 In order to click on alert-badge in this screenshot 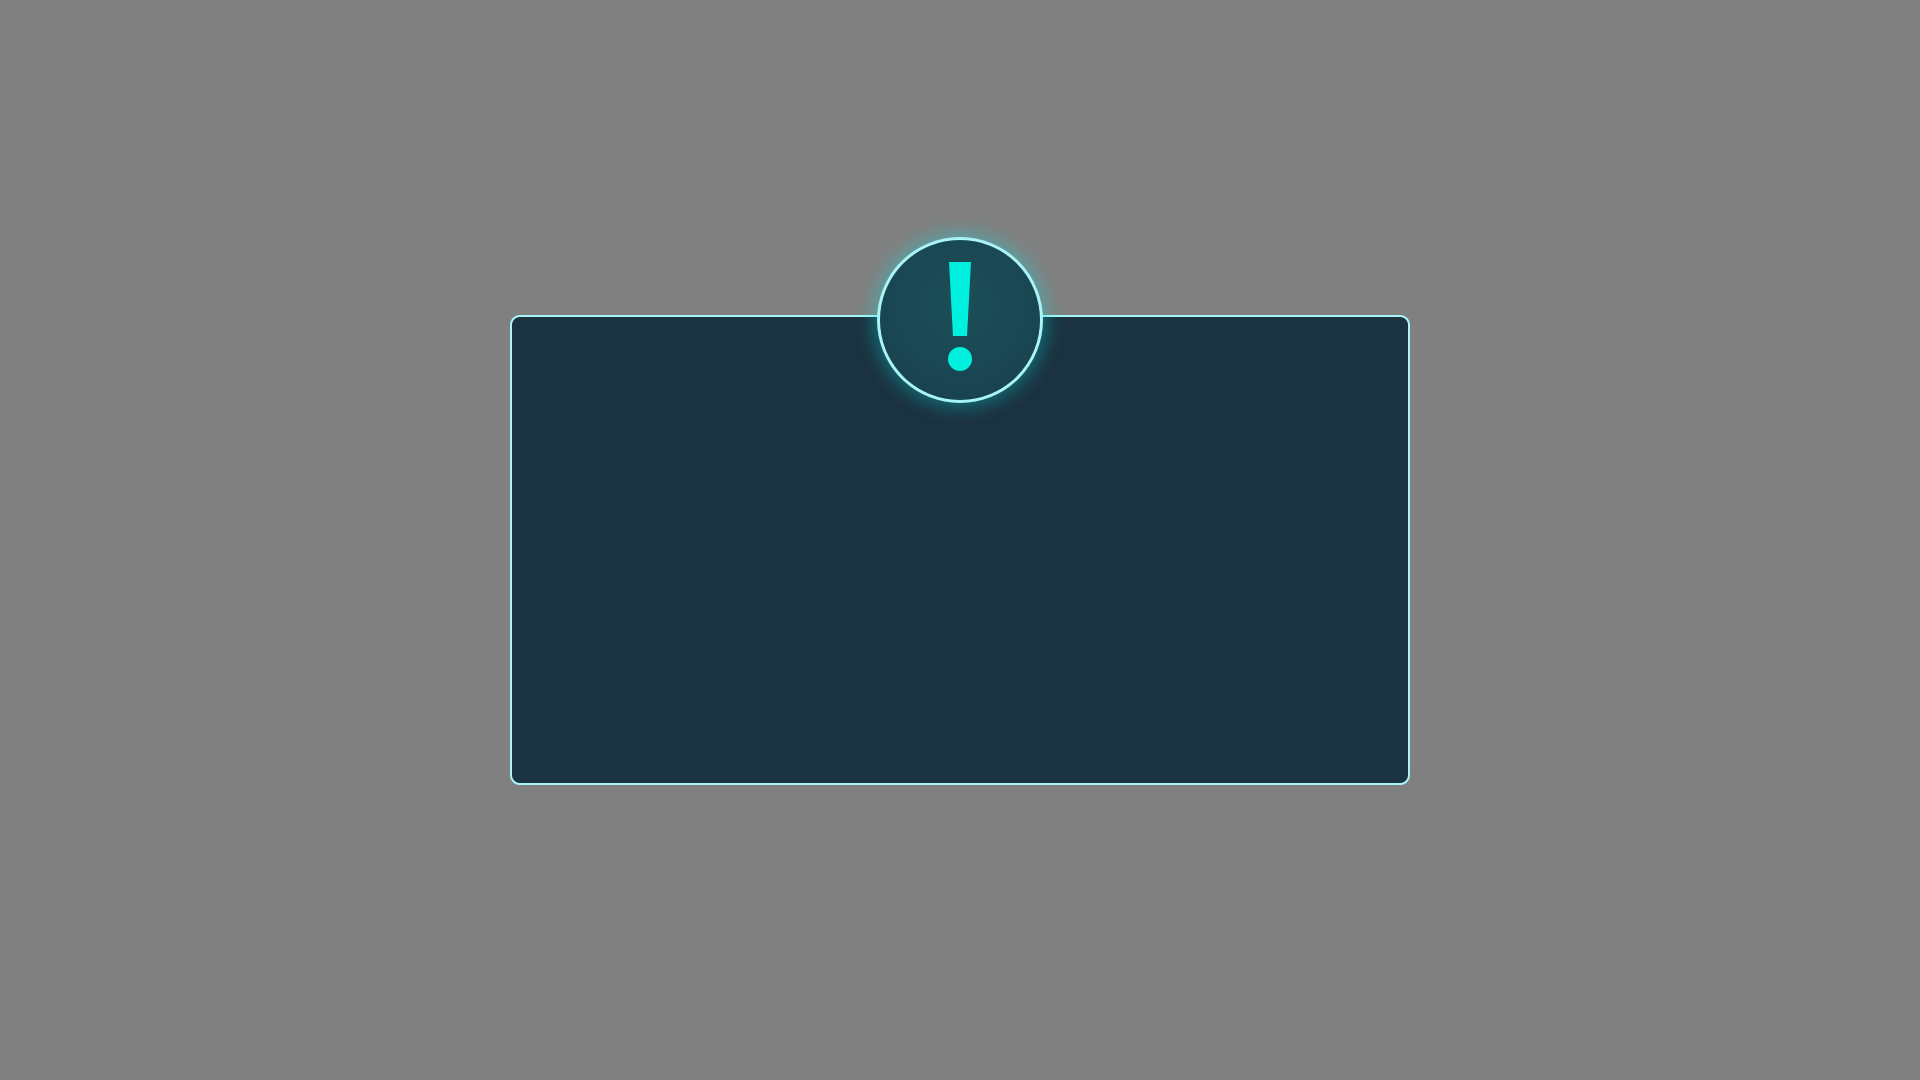, I will do `click(960, 320)`.